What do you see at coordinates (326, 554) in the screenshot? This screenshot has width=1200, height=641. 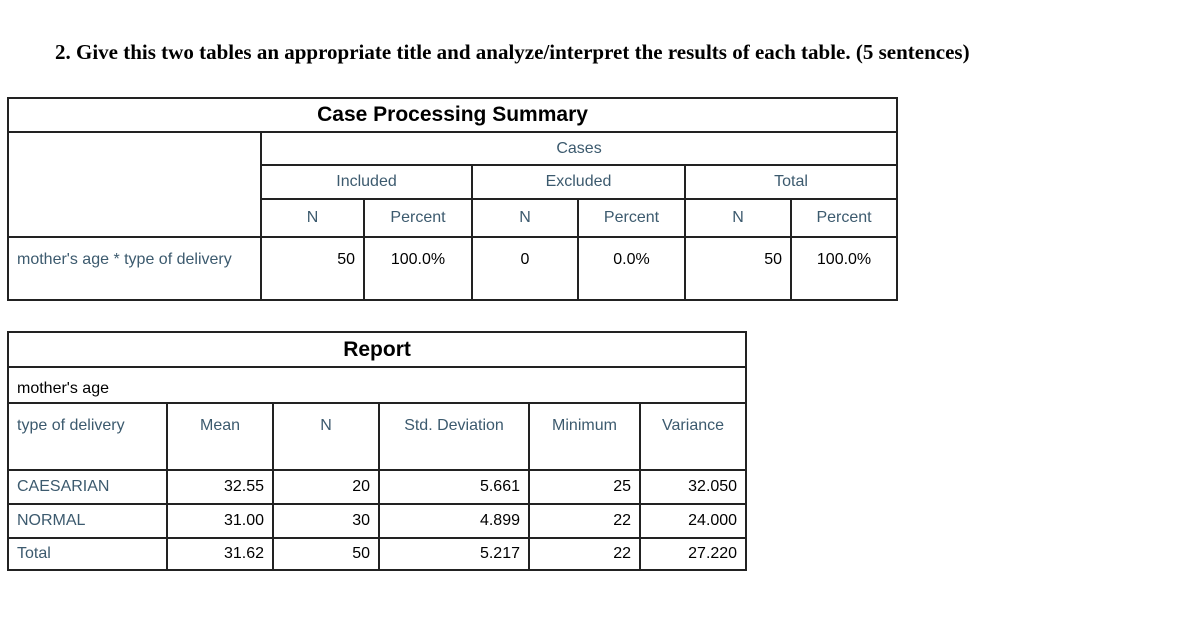 I see `n-value: 50` at bounding box center [326, 554].